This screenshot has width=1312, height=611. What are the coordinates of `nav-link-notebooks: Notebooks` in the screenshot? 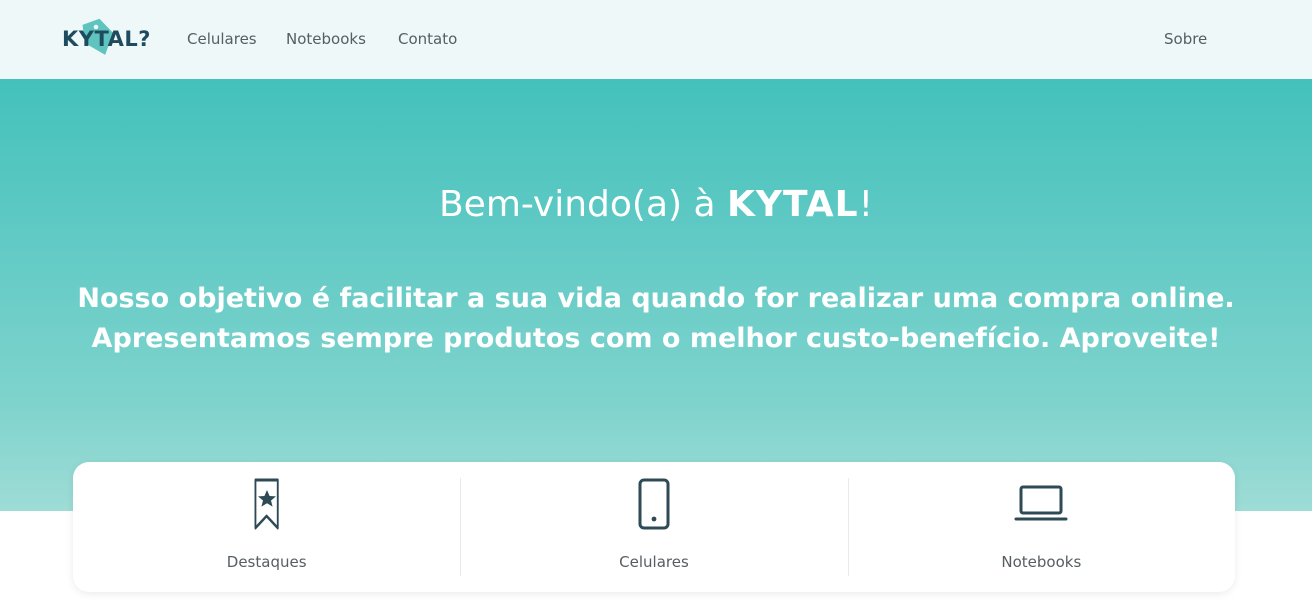 It's located at (326, 39).